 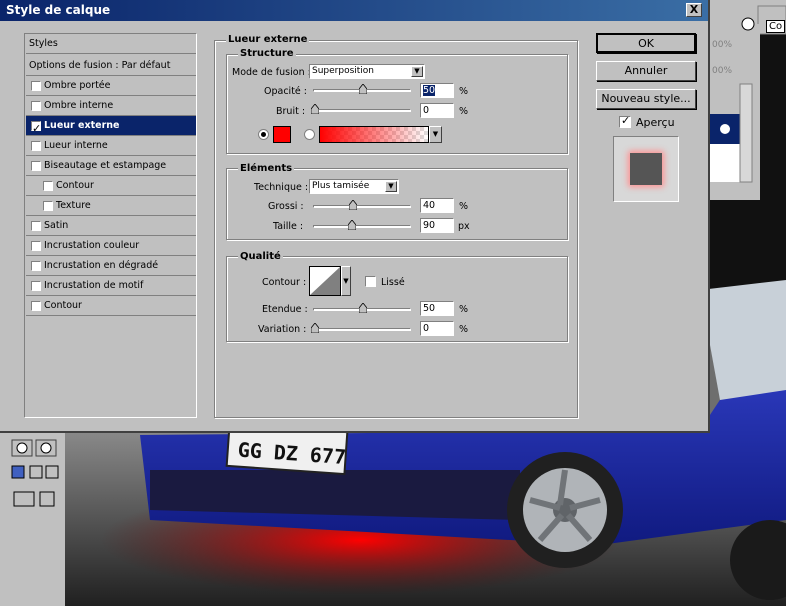 I want to click on noise-label: Bruit :, so click(x=291, y=111).